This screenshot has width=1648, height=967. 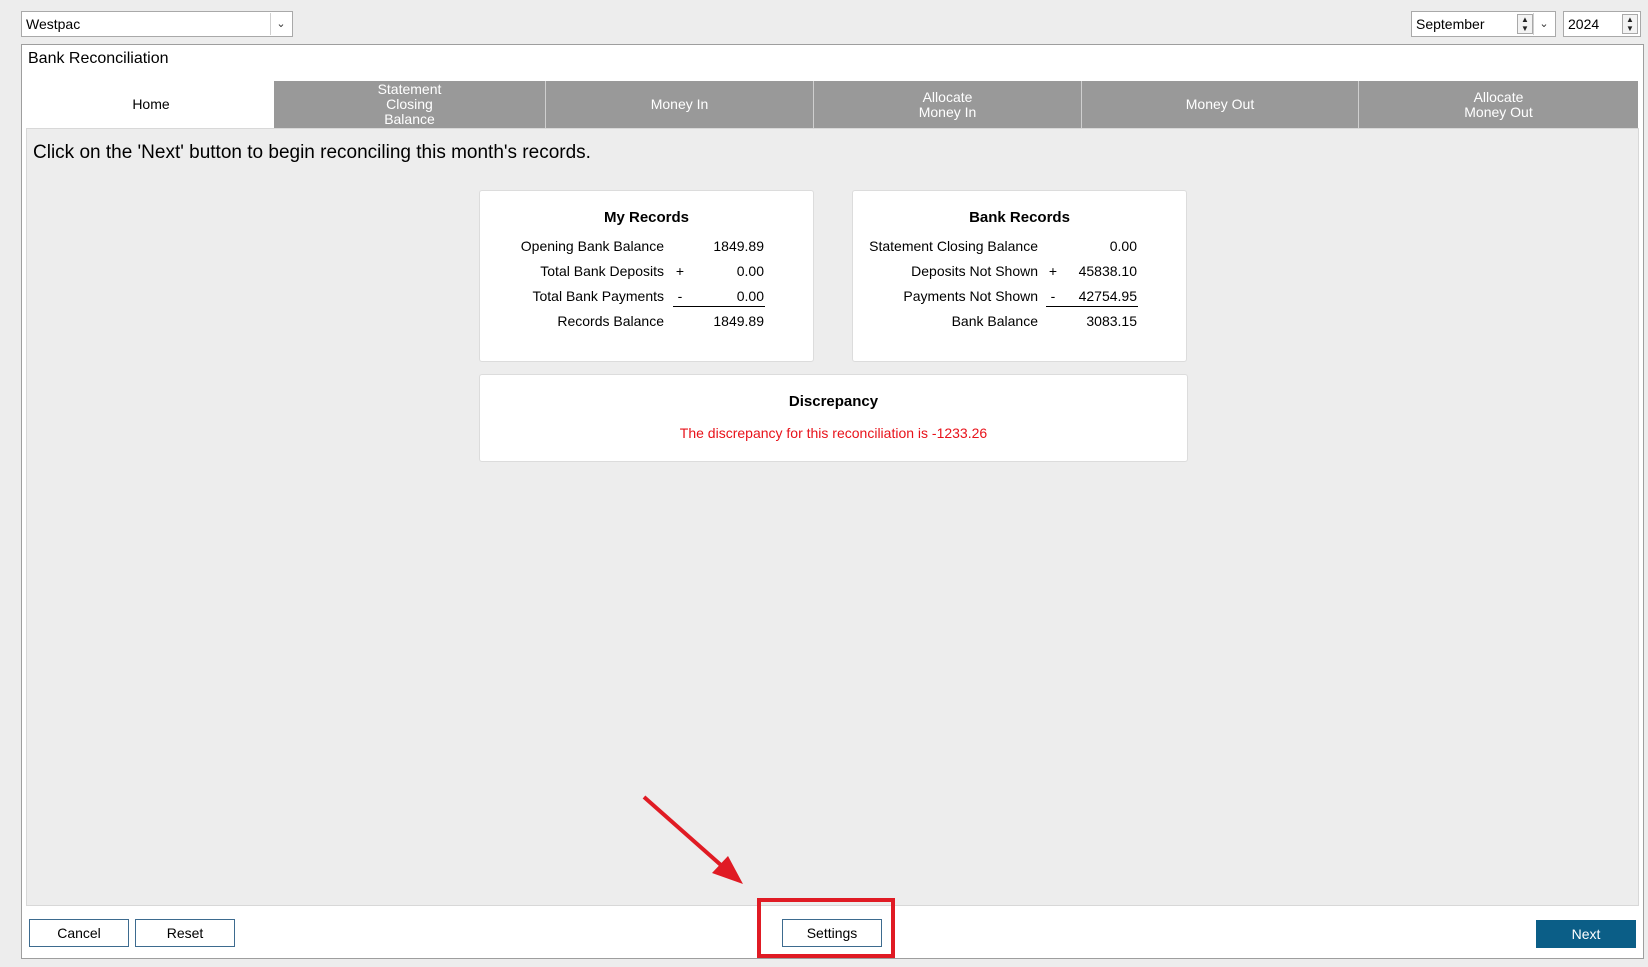 I want to click on account-select-value: Westpac, so click(x=53, y=24).